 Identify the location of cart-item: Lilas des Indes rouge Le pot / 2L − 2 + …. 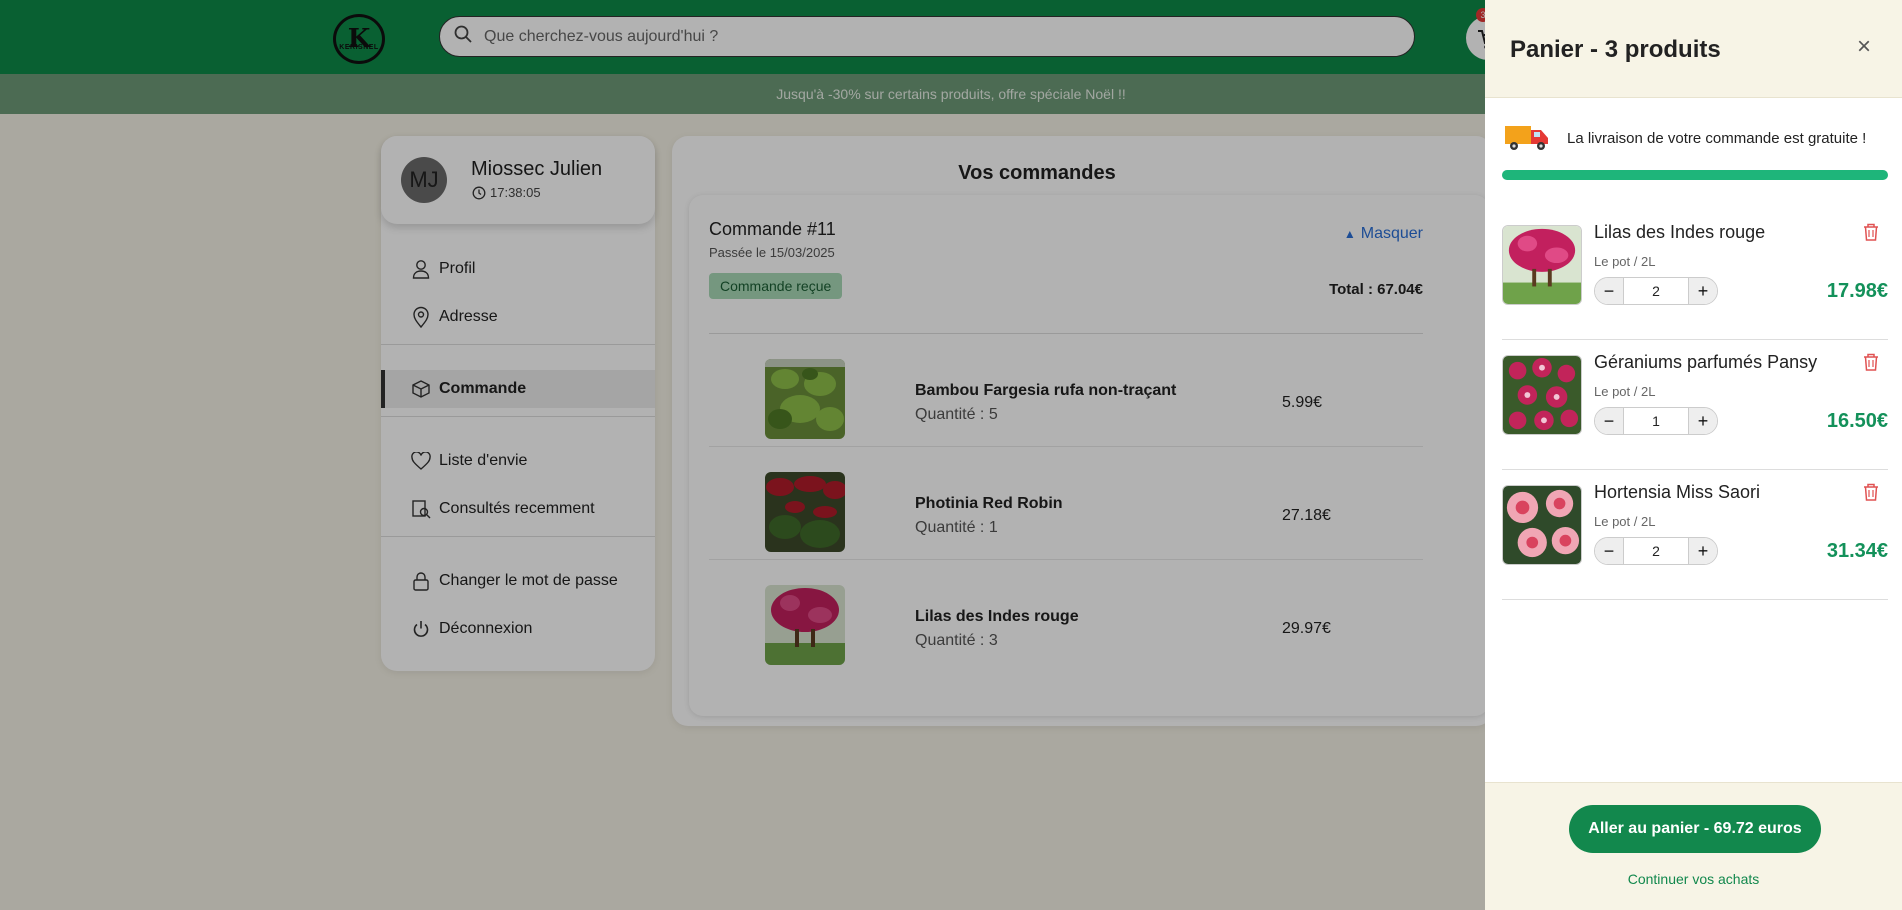
(1695, 275).